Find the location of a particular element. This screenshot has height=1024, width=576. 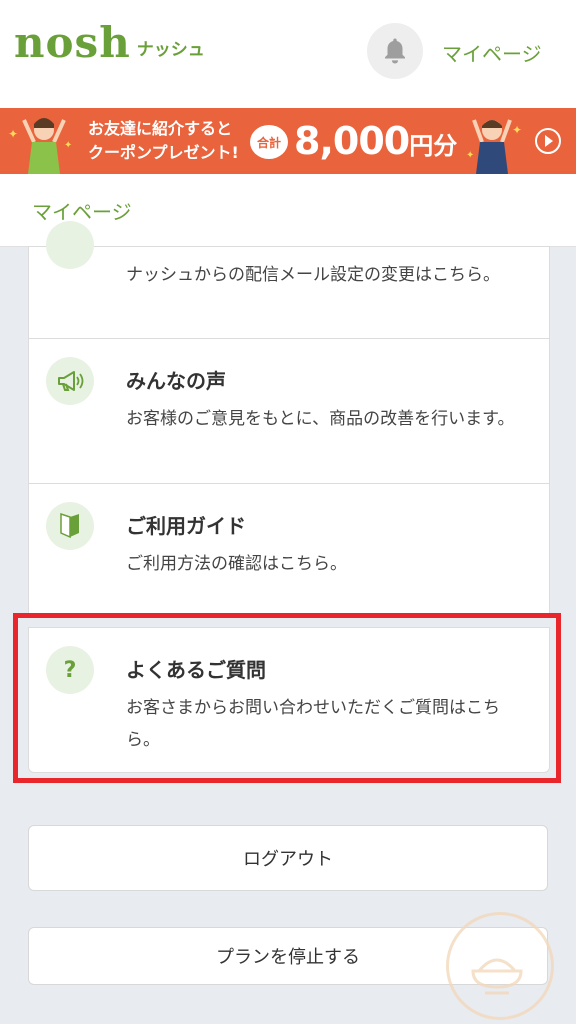

person-right-illustration: ✦ ✦ is located at coordinates (494, 146).